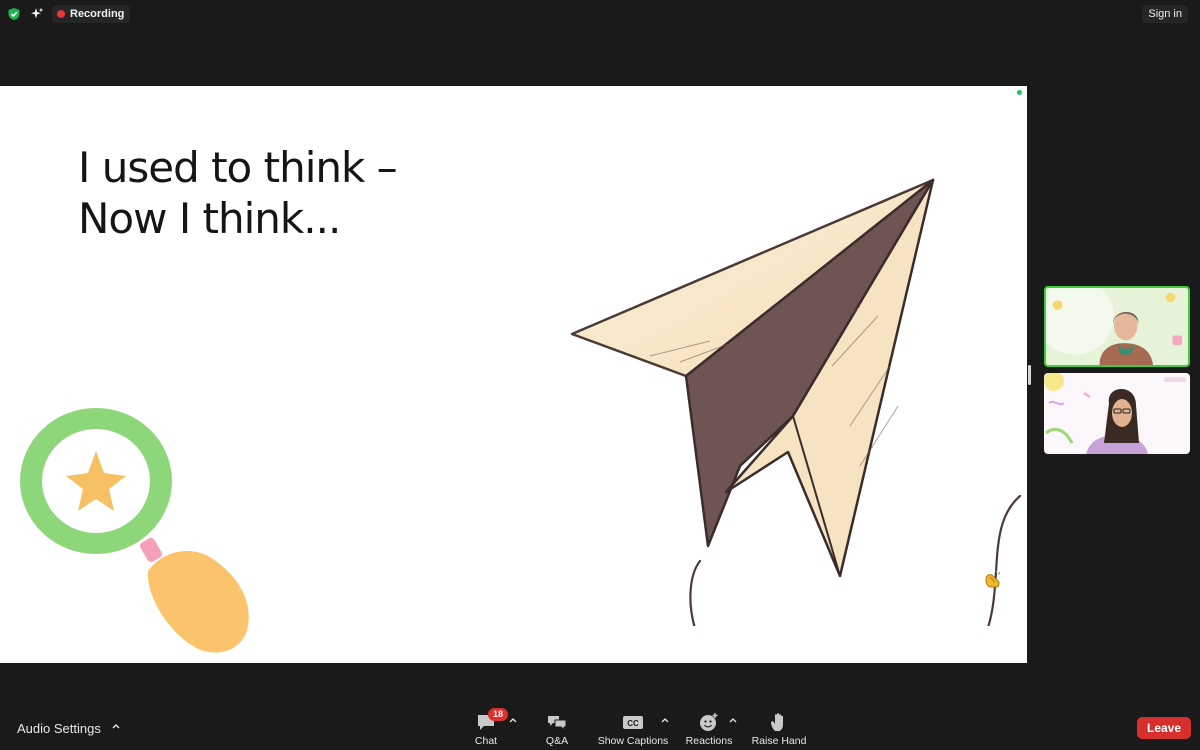 The image size is (1200, 750). I want to click on recording-dot-icon, so click(61, 14).